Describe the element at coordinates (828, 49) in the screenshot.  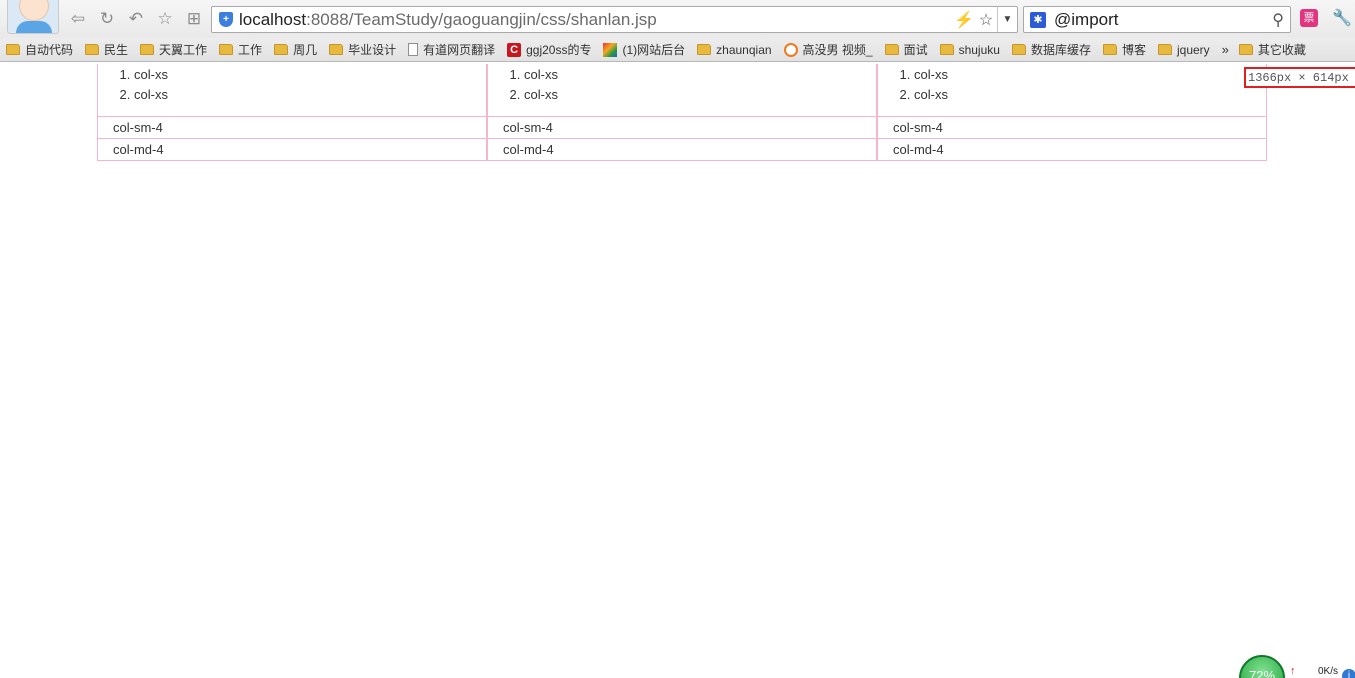
I see `bookmark-item: 高没男 视频_` at that location.